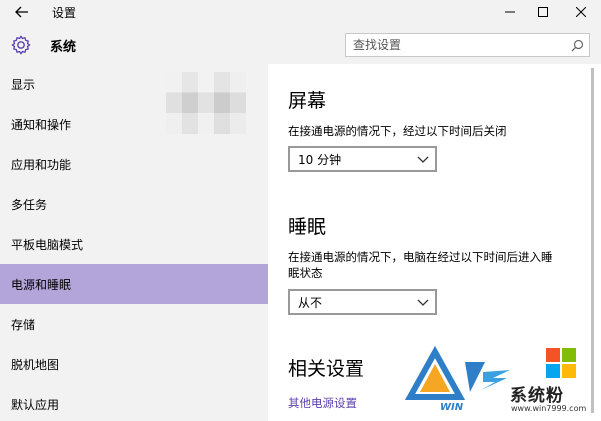 Image resolution: width=601 pixels, height=421 pixels. What do you see at coordinates (134, 124) in the screenshot?
I see `sidebar-item-notifications: 通知和操作` at bounding box center [134, 124].